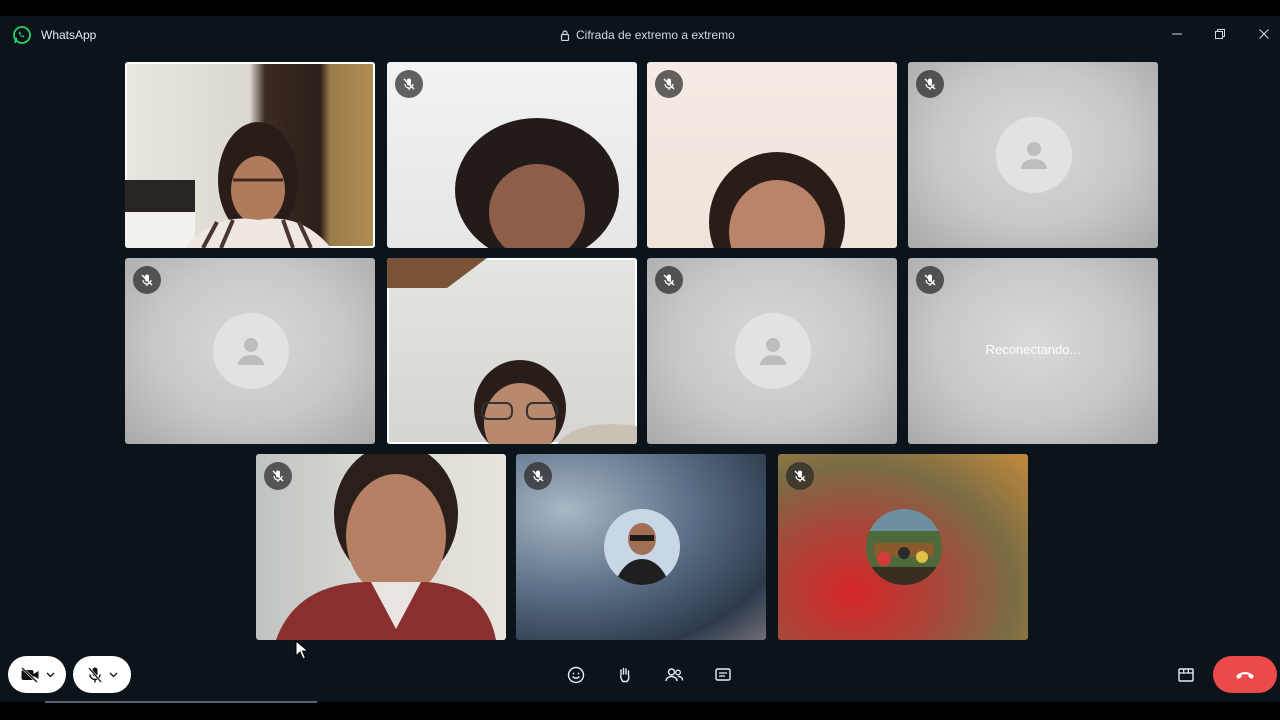 The image size is (1280, 720). I want to click on end-call-icon, so click(1245, 675).